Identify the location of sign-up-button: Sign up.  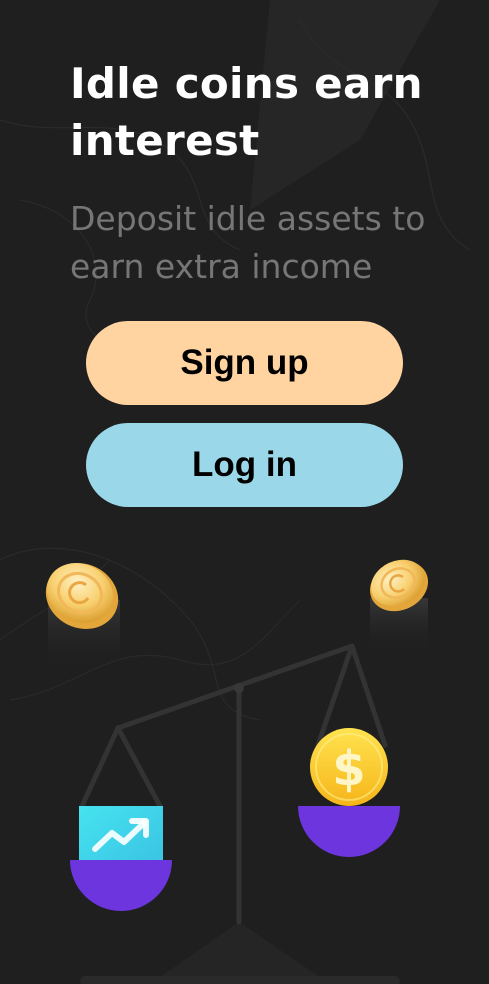
(244, 363).